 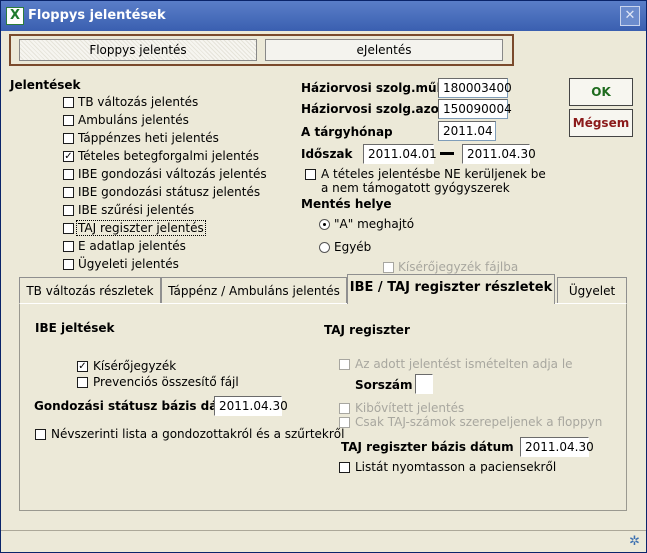 What do you see at coordinates (68, 264) in the screenshot?
I see `report-checkbox-ugyeleti` at bounding box center [68, 264].